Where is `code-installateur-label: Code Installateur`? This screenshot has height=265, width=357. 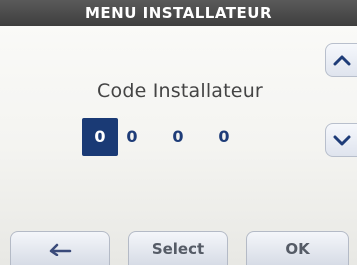 code-installateur-label: Code Installateur is located at coordinates (180, 91).